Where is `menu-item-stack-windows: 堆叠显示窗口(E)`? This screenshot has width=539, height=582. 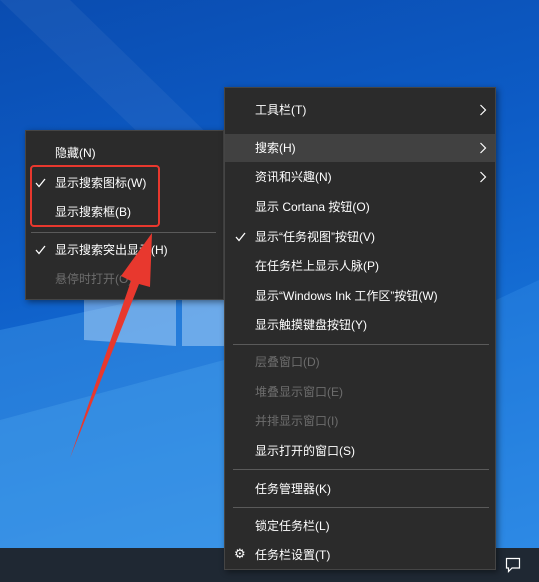
menu-item-stack-windows: 堆叠显示窗口(E) is located at coordinates (360, 392).